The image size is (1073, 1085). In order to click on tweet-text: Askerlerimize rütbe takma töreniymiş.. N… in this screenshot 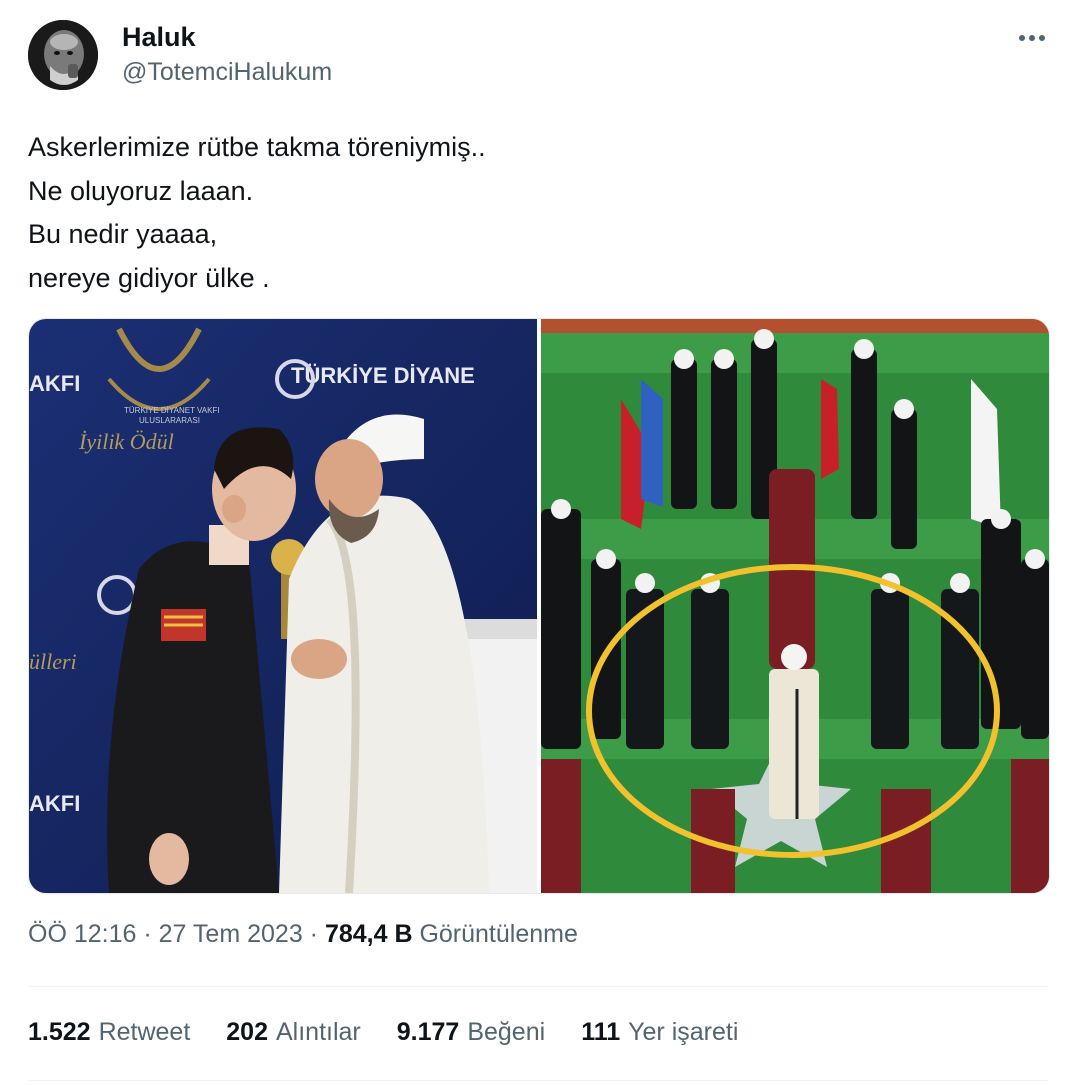, I will do `click(257, 213)`.